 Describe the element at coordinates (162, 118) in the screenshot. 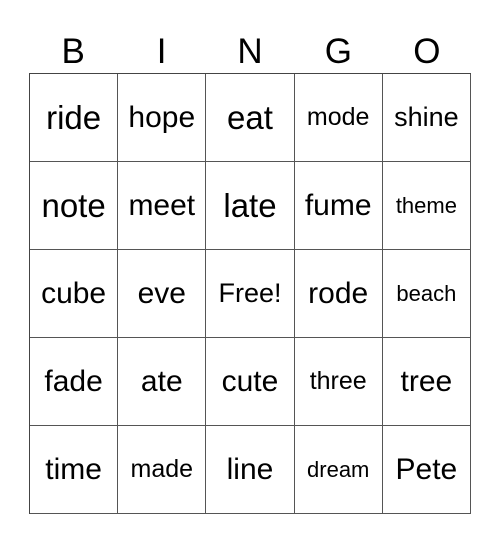

I see `bingo-cell: hope` at that location.